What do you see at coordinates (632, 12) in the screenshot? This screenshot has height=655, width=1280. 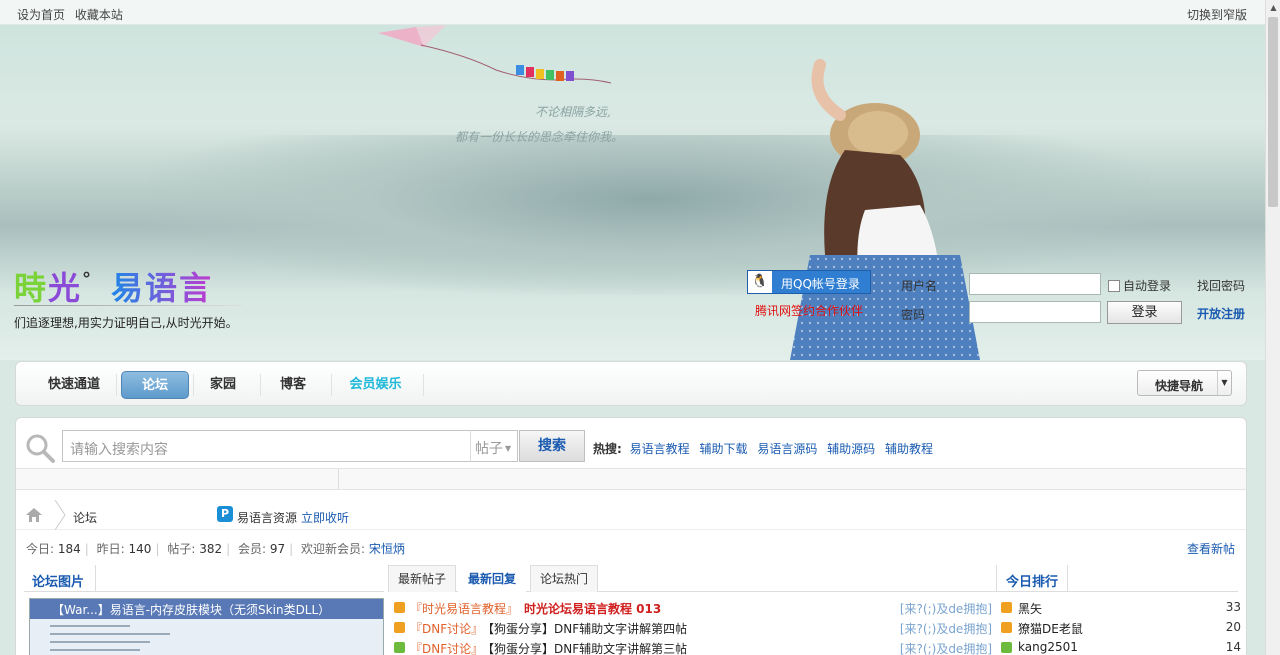 I see `top-bar: 设为首页 收藏本站 切换到窄版` at bounding box center [632, 12].